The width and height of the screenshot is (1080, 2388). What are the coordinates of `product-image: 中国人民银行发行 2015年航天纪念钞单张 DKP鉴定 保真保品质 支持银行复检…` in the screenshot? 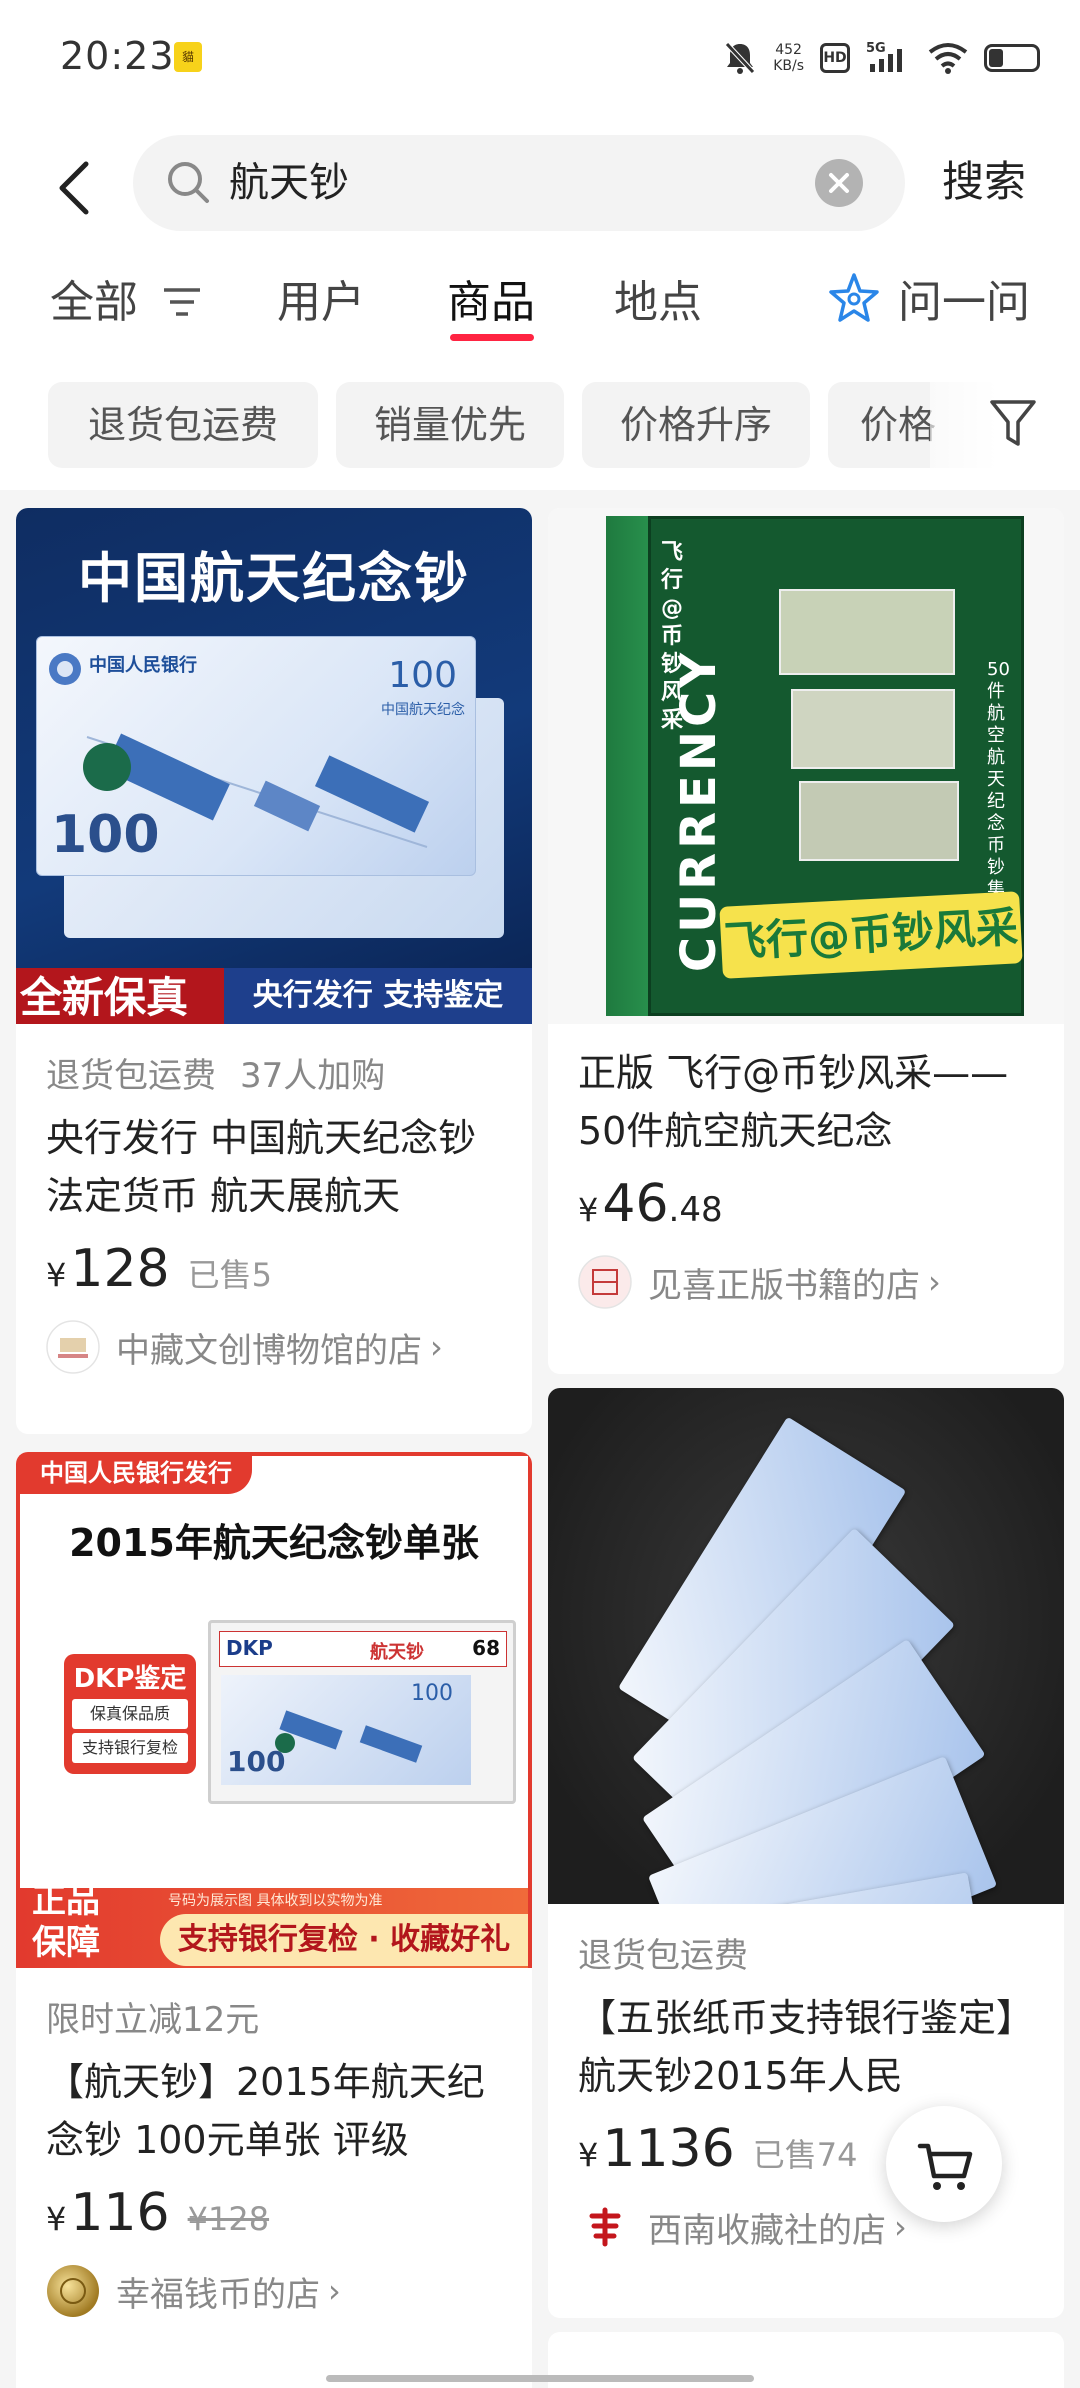 It's located at (274, 1710).